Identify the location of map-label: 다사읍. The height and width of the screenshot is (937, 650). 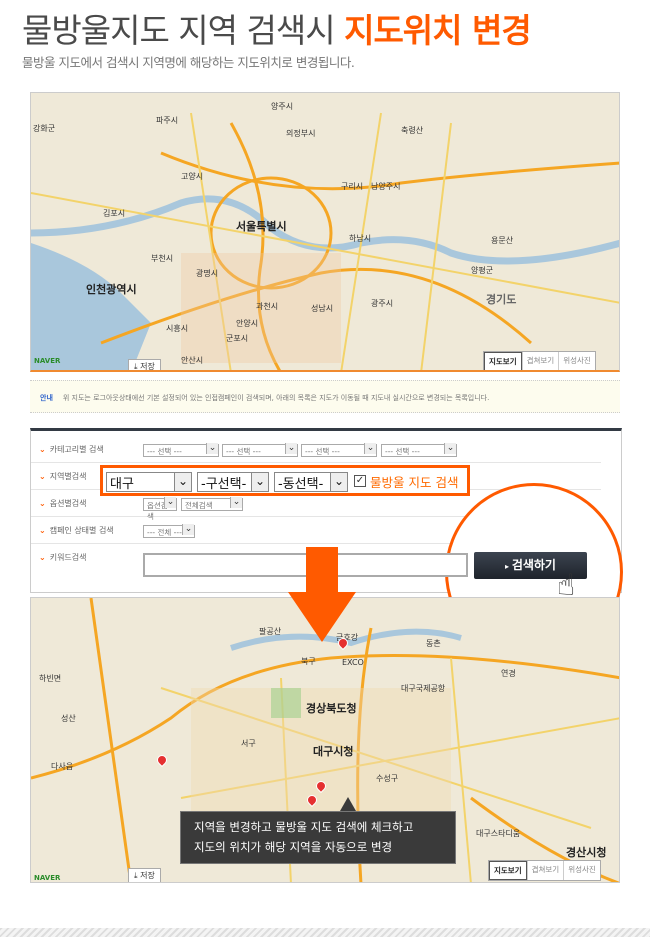
(62, 766).